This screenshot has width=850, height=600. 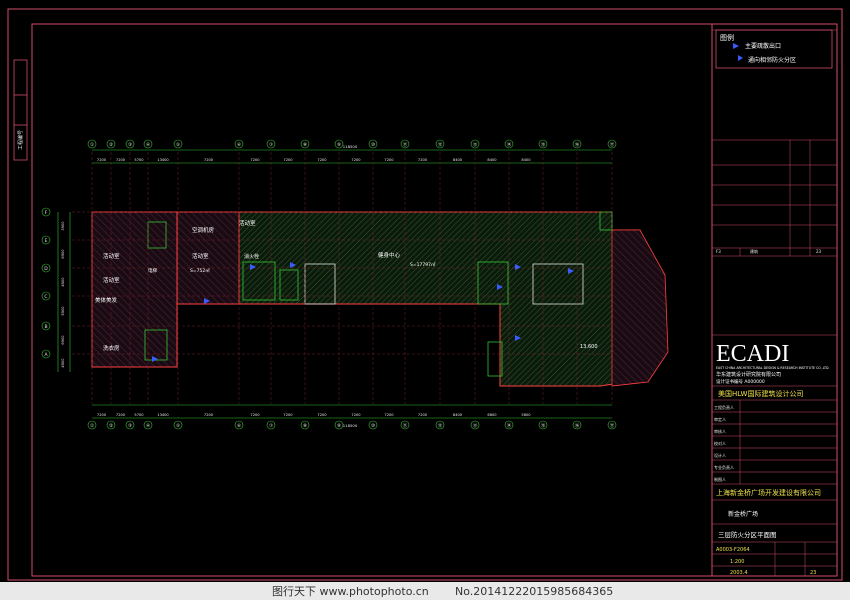 I want to click on legend-item-adjacent: 通向相邻防火分区, so click(x=772, y=60).